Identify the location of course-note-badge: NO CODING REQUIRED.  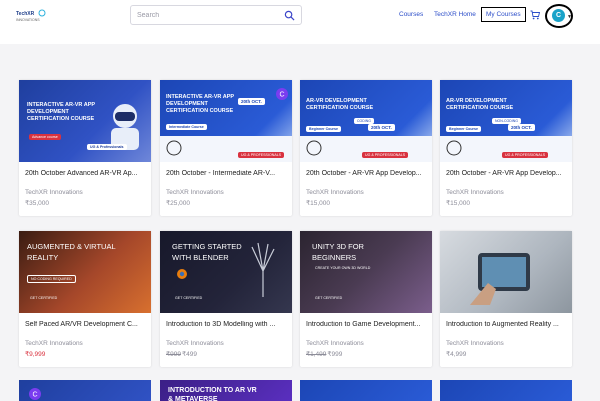
(51, 279).